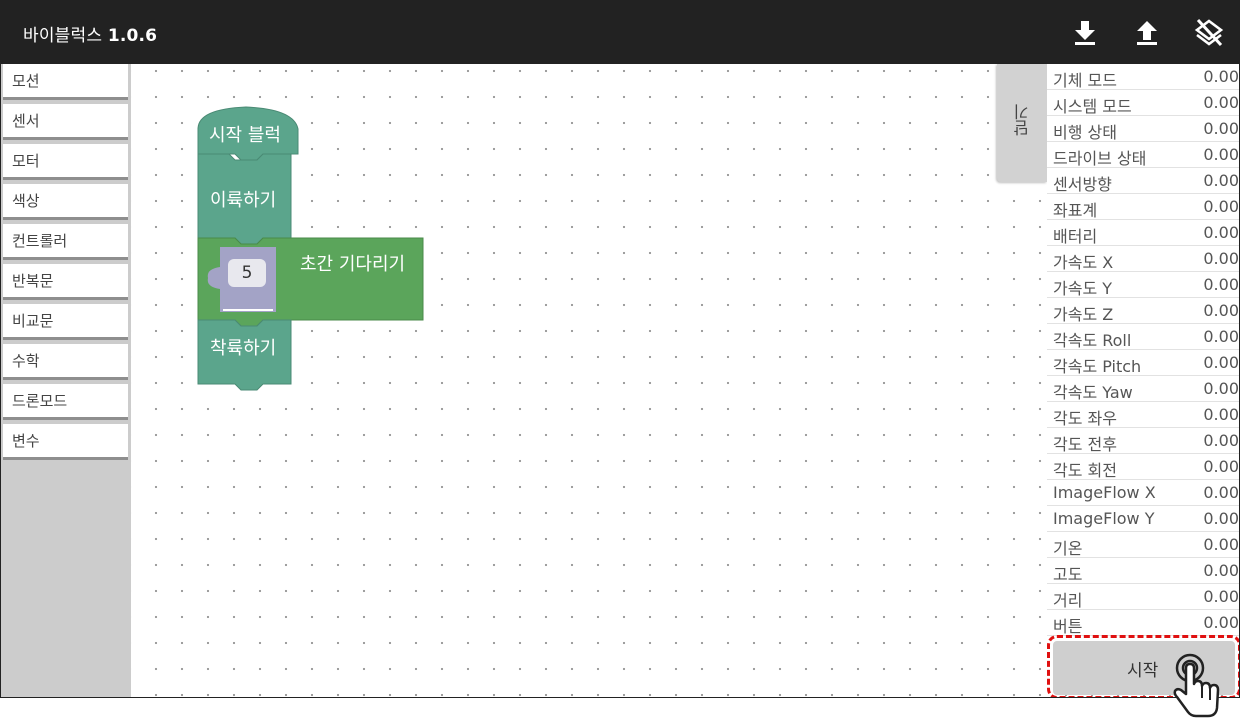  Describe the element at coordinates (1143, 259) in the screenshot. I see `sensor-row: 가속도 X 0.00` at that location.